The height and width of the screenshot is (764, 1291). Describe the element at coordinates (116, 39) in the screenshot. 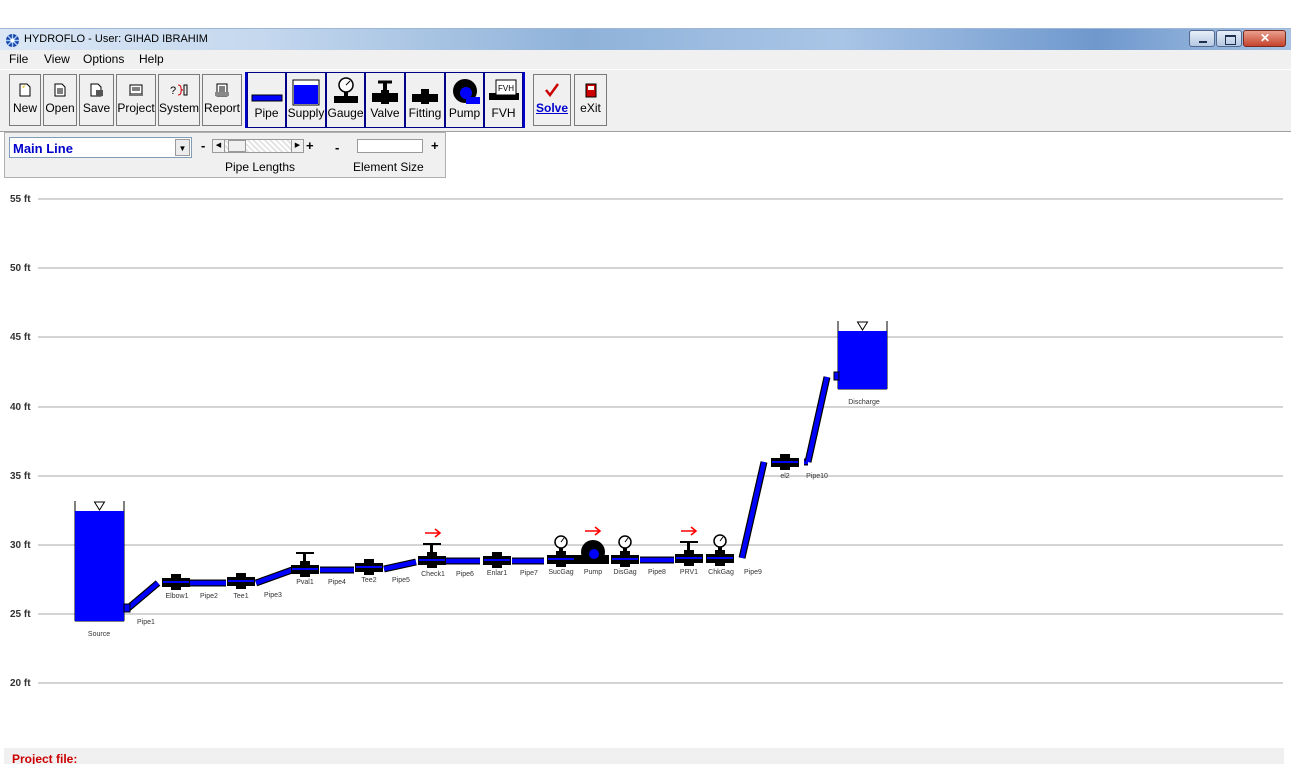

I see `window-title: HYDROFLO - User: GIHAD IBRAHIM` at that location.